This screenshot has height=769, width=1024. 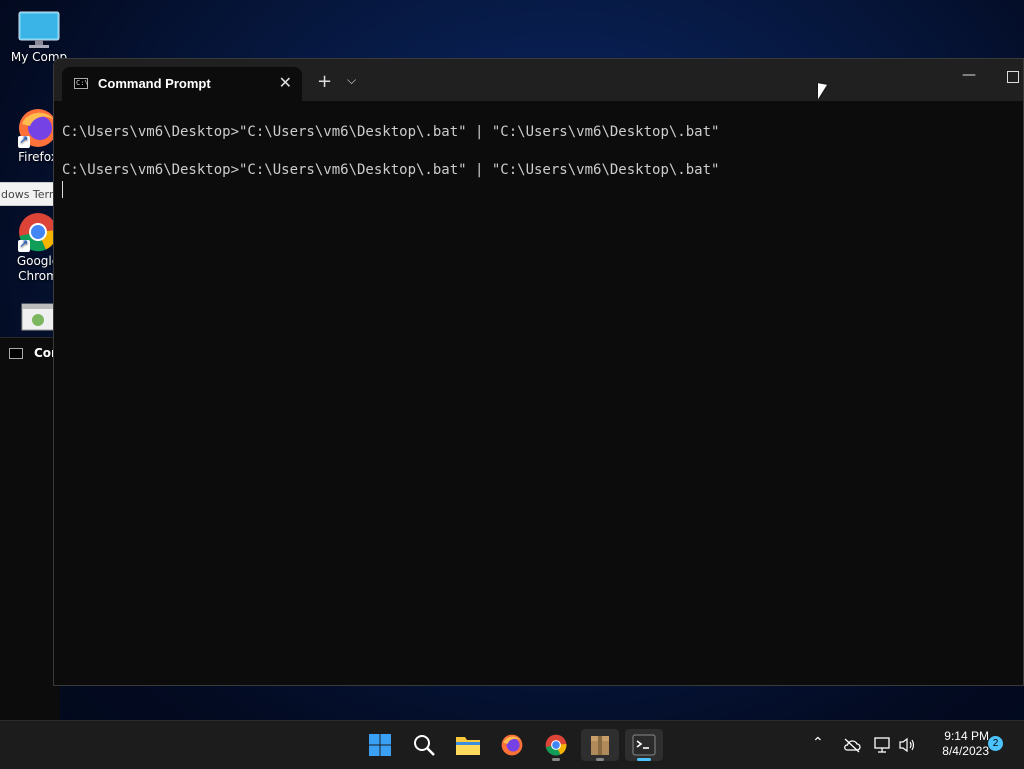 I want to click on taskbar: ⌃ 9:14 PM 8/4/2023, so click(x=512, y=744).